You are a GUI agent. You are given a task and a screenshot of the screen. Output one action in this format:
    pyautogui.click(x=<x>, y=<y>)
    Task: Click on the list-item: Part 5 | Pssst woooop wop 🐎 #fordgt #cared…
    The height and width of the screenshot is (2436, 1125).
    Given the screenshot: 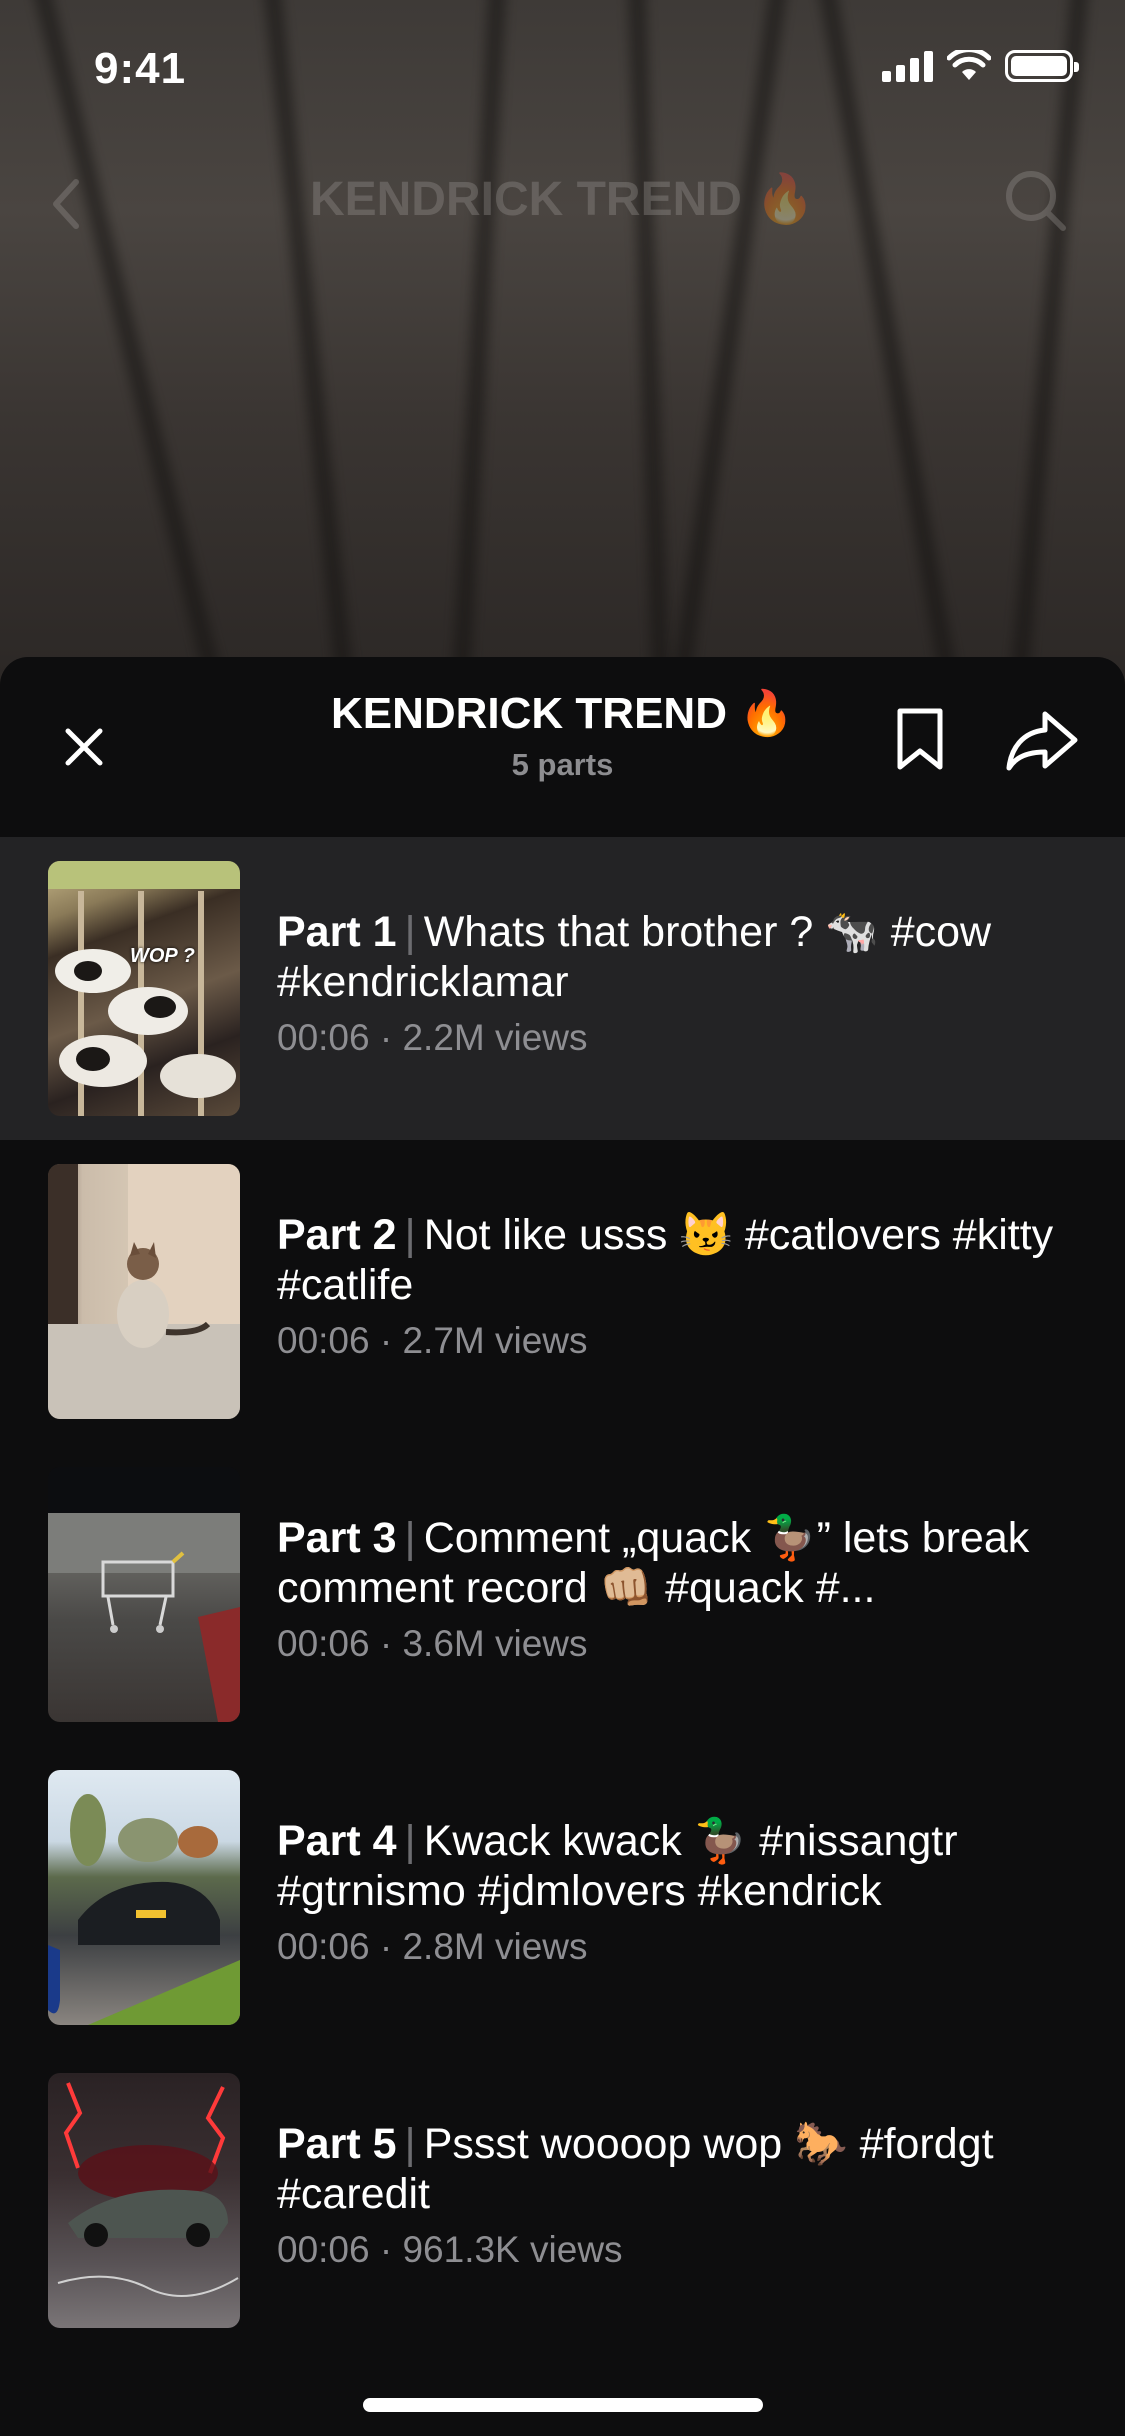 What is the action you would take?
    pyautogui.click(x=562, y=2200)
    